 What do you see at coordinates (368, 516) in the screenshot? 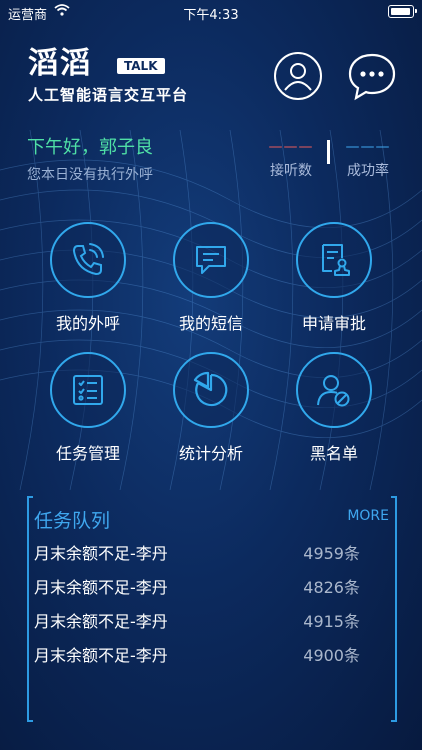
I see `more-link: MORE` at bounding box center [368, 516].